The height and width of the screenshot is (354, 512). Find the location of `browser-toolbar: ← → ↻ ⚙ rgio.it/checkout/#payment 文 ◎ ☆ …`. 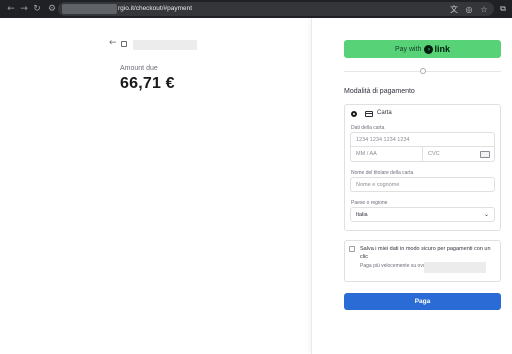

browser-toolbar: ← → ↻ ⚙ rgio.it/checkout/#payment 文 ◎ ☆ … is located at coordinates (256, 9).